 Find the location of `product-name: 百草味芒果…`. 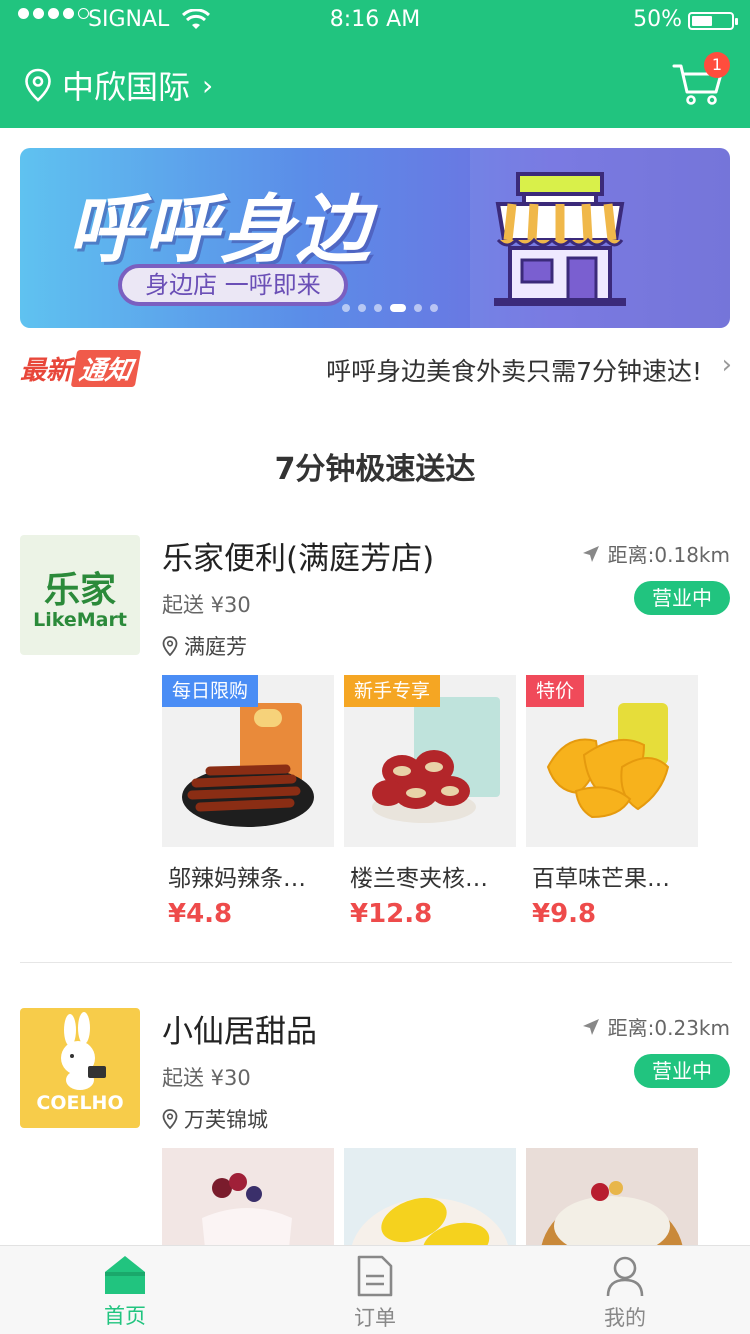

product-name: 百草味芒果… is located at coordinates (601, 879).